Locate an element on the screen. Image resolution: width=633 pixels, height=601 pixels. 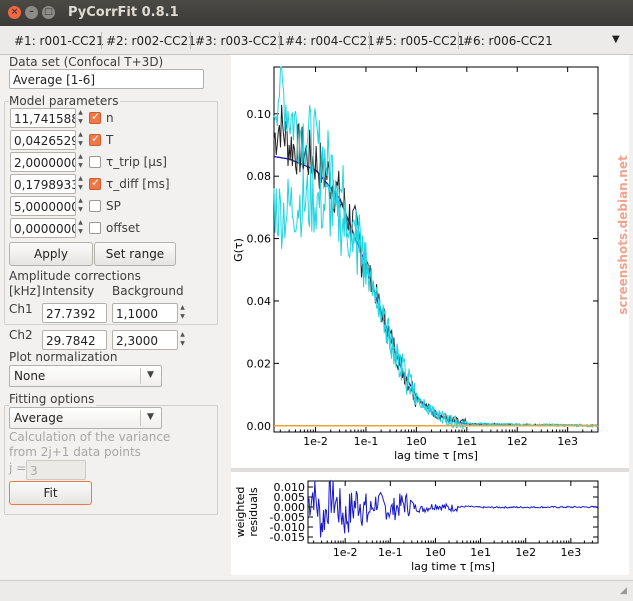
apply-button: Apply is located at coordinates (51, 254).